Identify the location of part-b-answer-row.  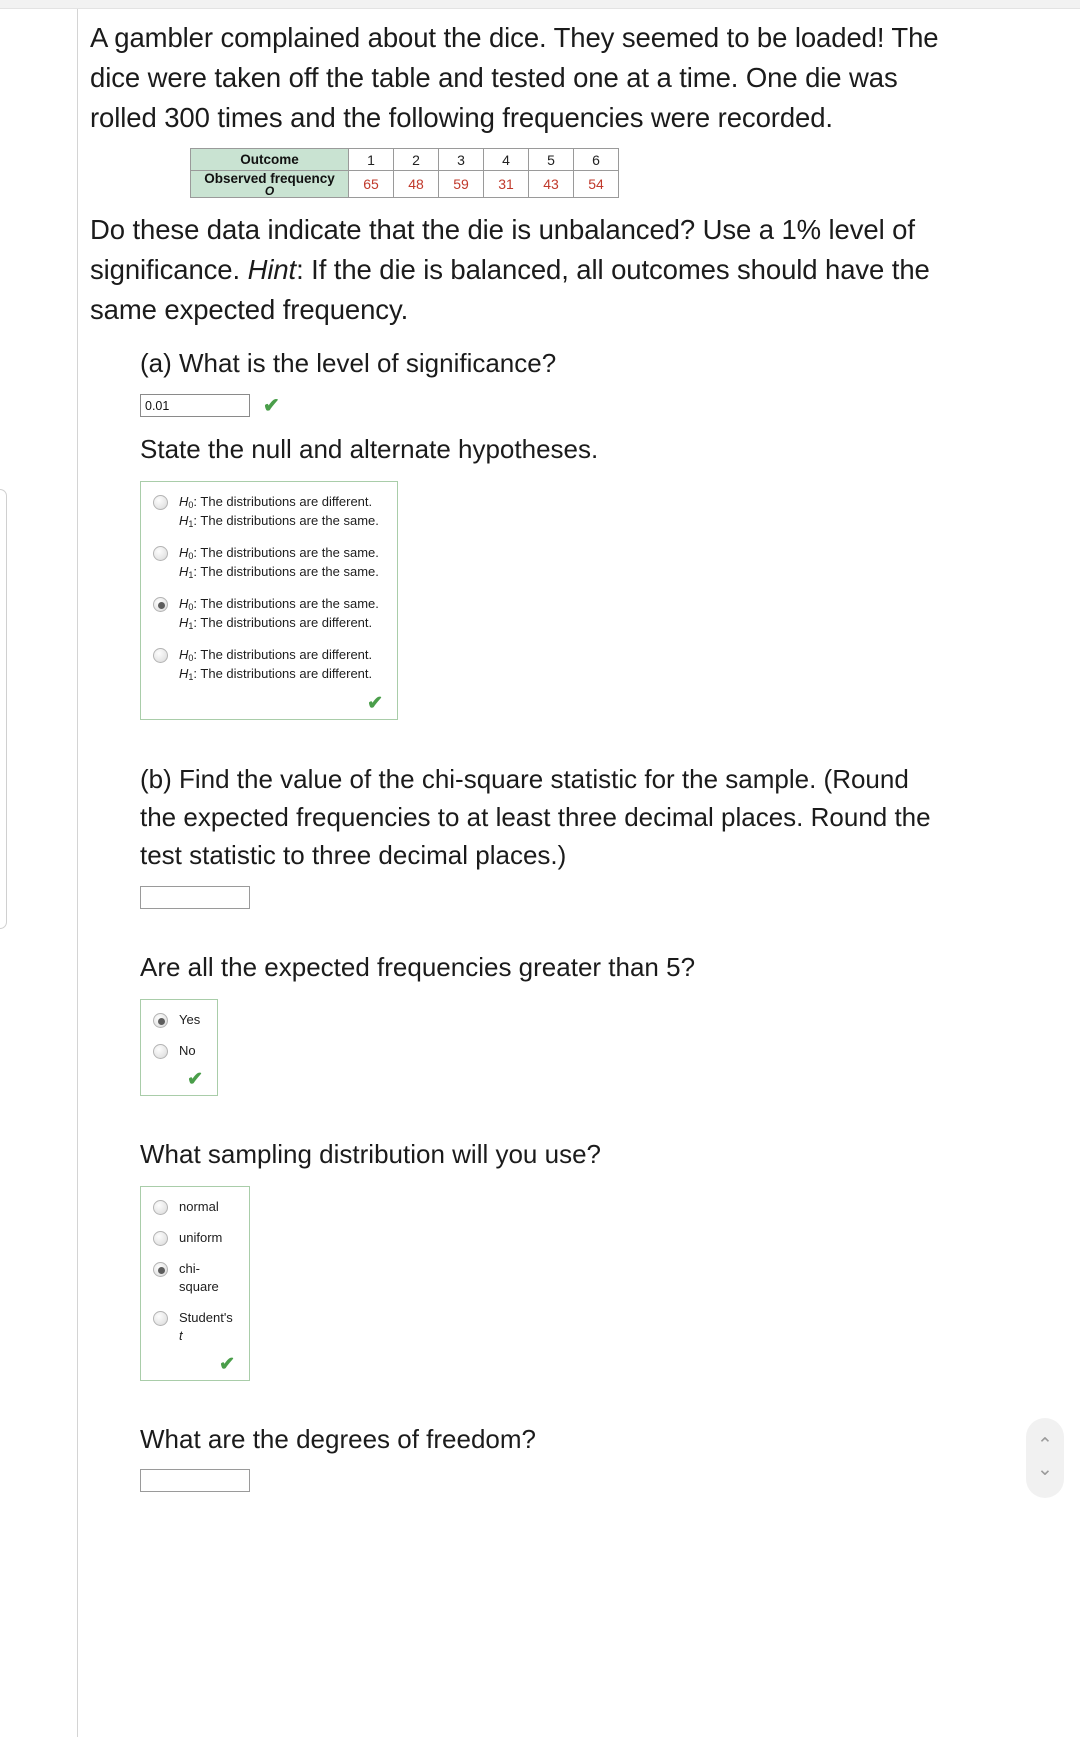
(545, 897).